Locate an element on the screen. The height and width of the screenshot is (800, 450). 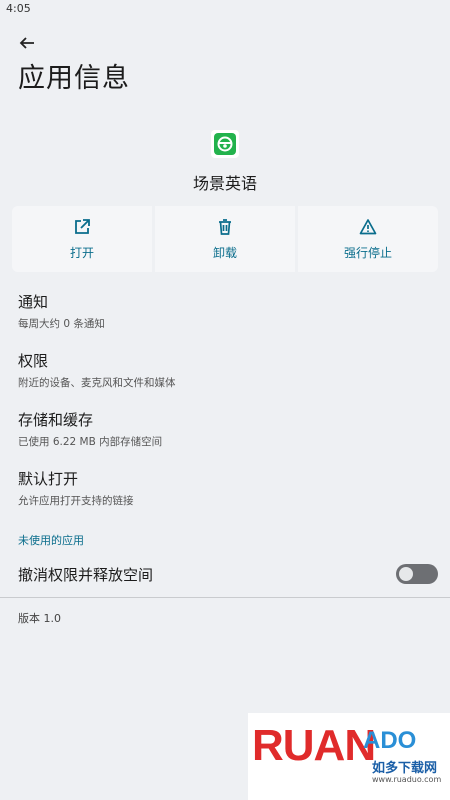
page-title: 应用信息 is located at coordinates (74, 78).